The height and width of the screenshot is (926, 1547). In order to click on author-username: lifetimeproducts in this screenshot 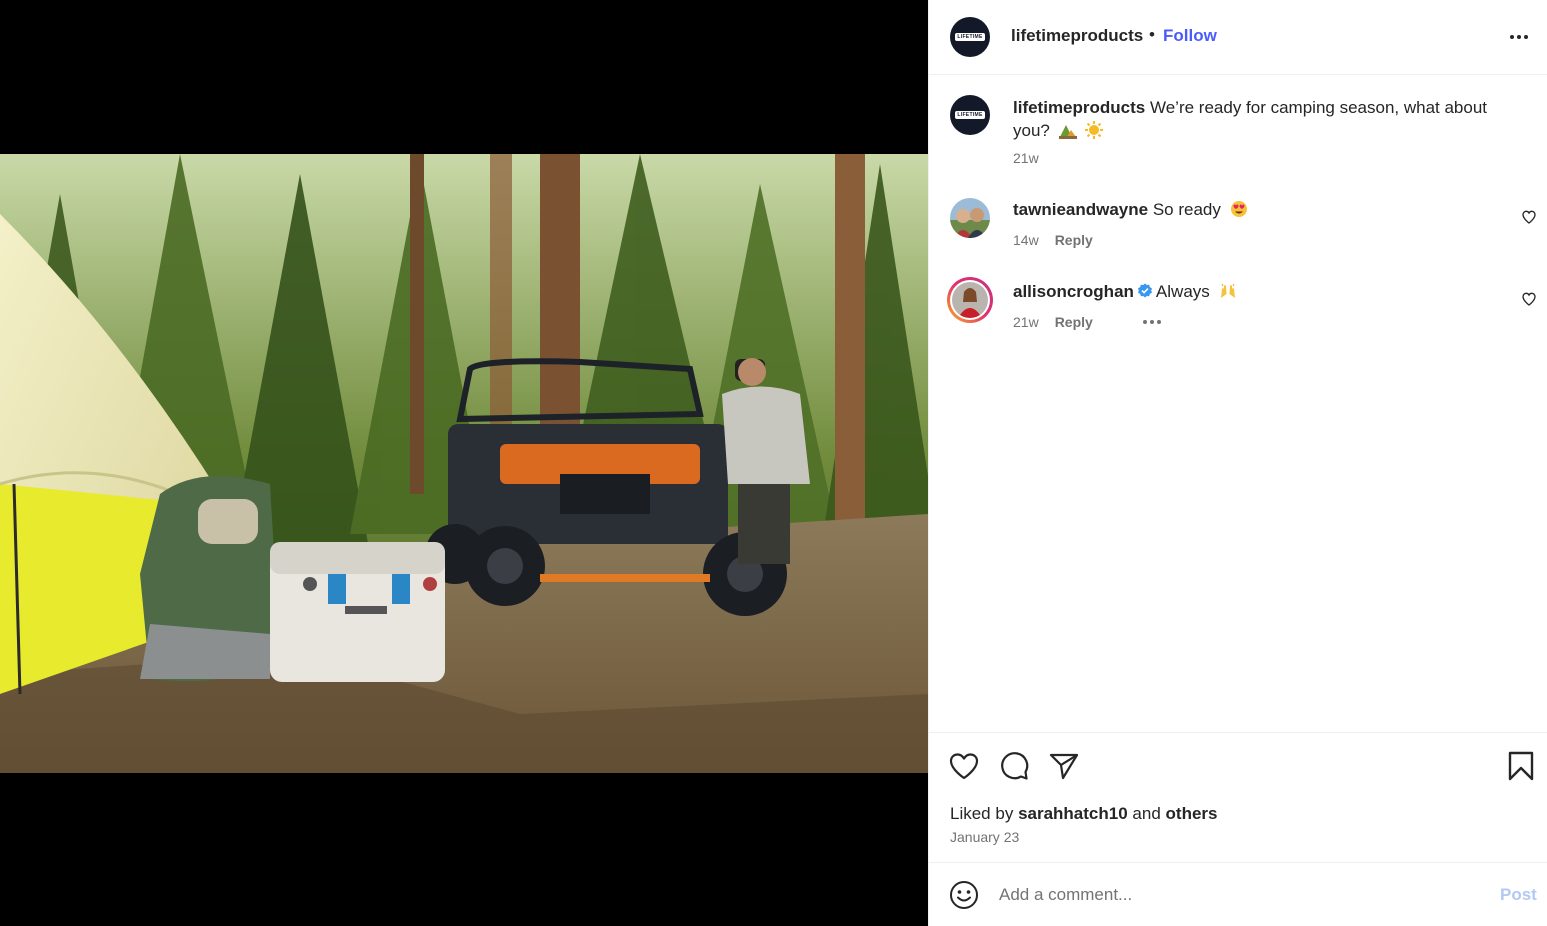, I will do `click(1077, 36)`.